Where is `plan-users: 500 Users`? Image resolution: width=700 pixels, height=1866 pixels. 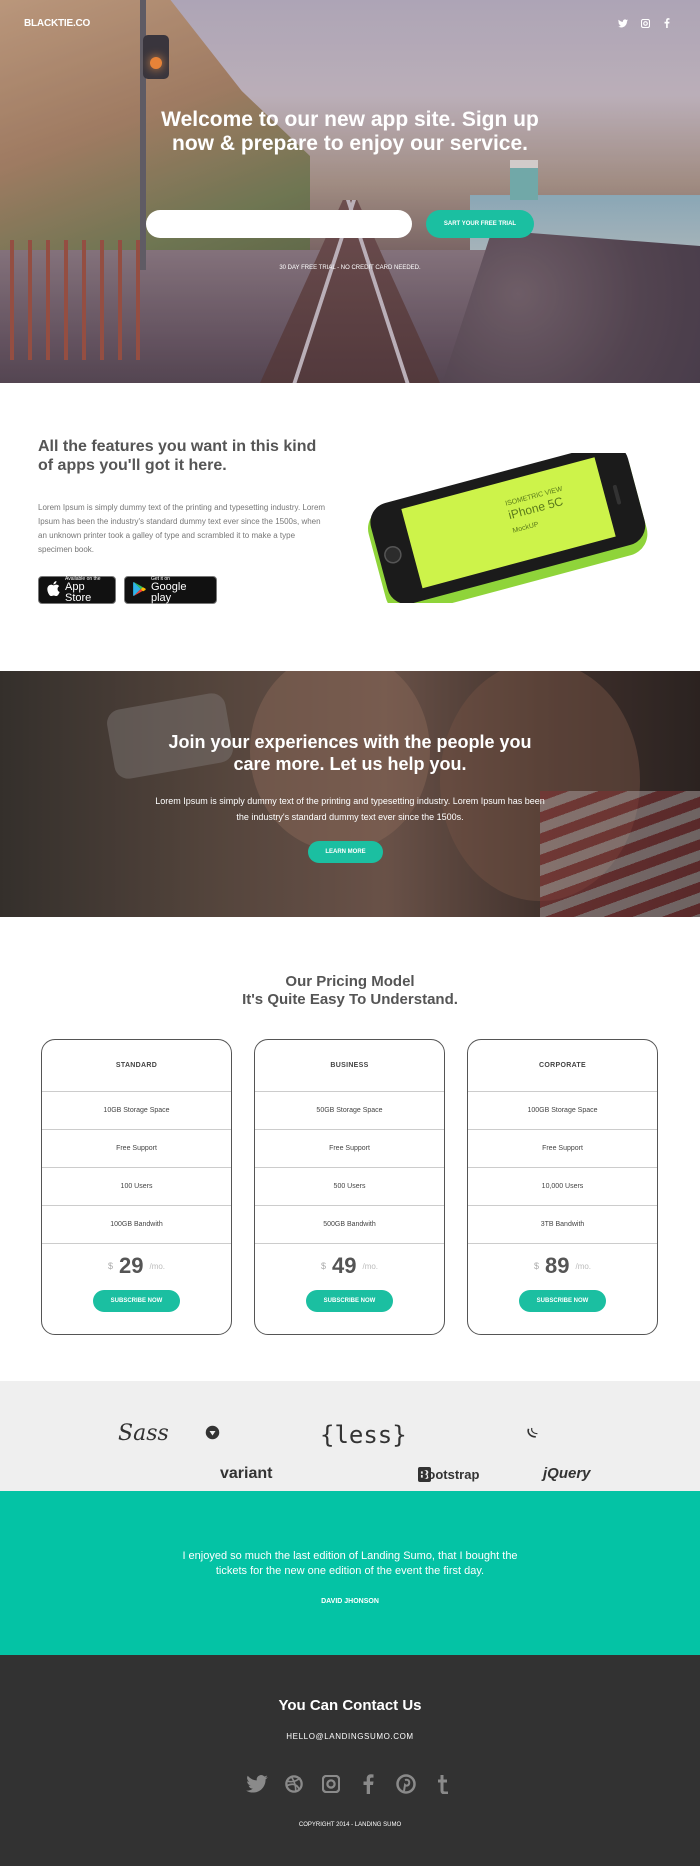
plan-users: 500 Users is located at coordinates (349, 1187).